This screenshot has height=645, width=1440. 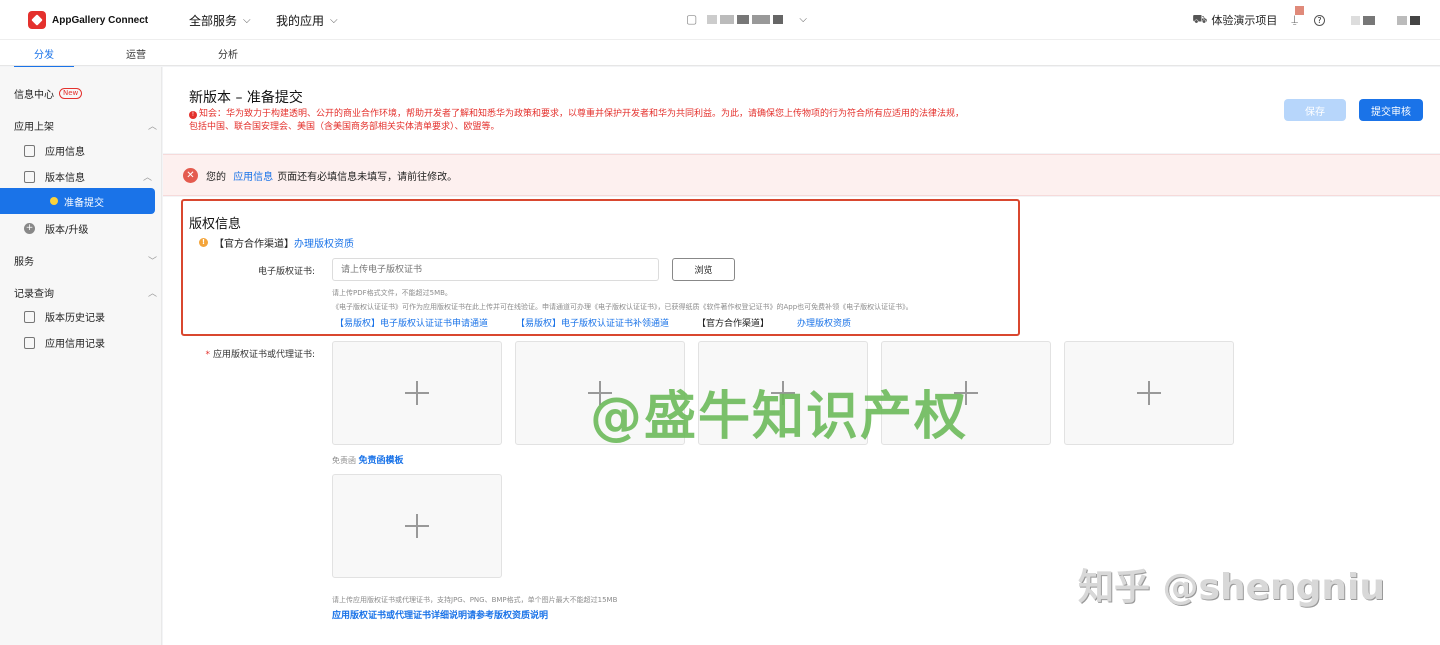 I want to click on tab-analytics: 分析, so click(x=228, y=53).